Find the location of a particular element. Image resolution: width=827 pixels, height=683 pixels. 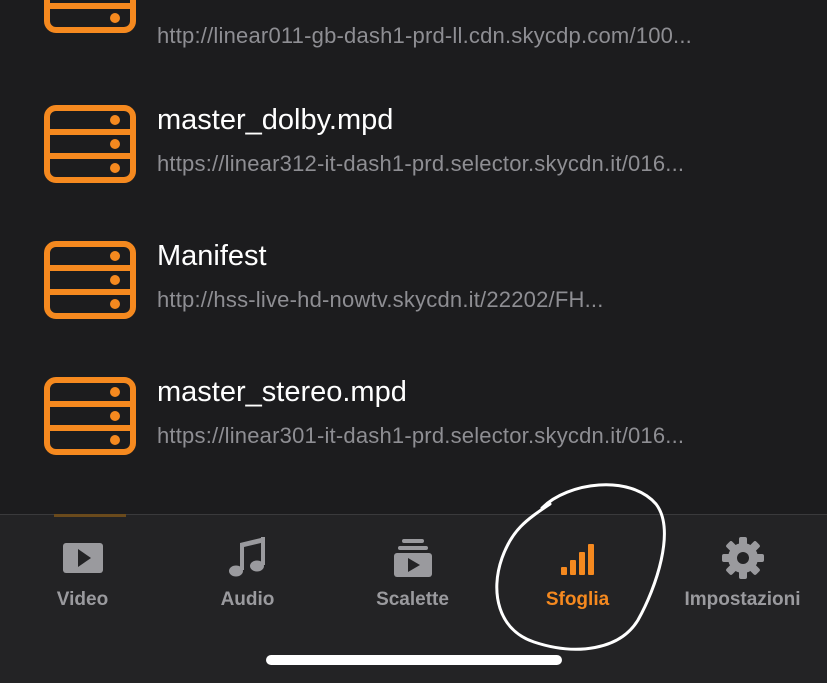

item-title: master_stereo.mpd is located at coordinates (282, 392).